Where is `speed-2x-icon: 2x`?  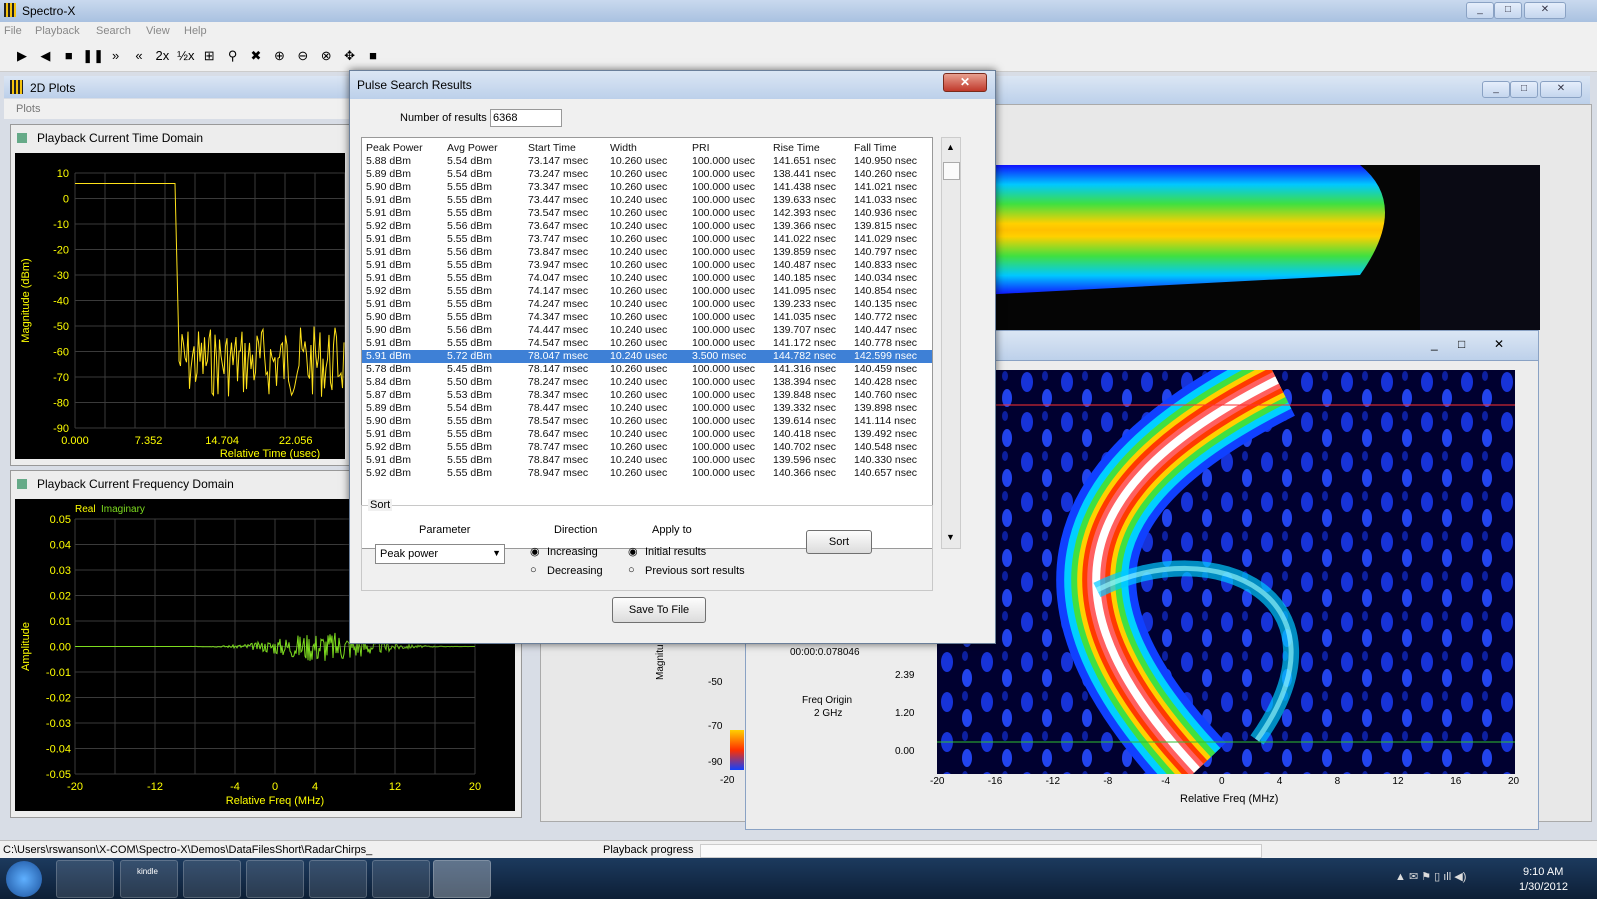 speed-2x-icon: 2x is located at coordinates (162, 56).